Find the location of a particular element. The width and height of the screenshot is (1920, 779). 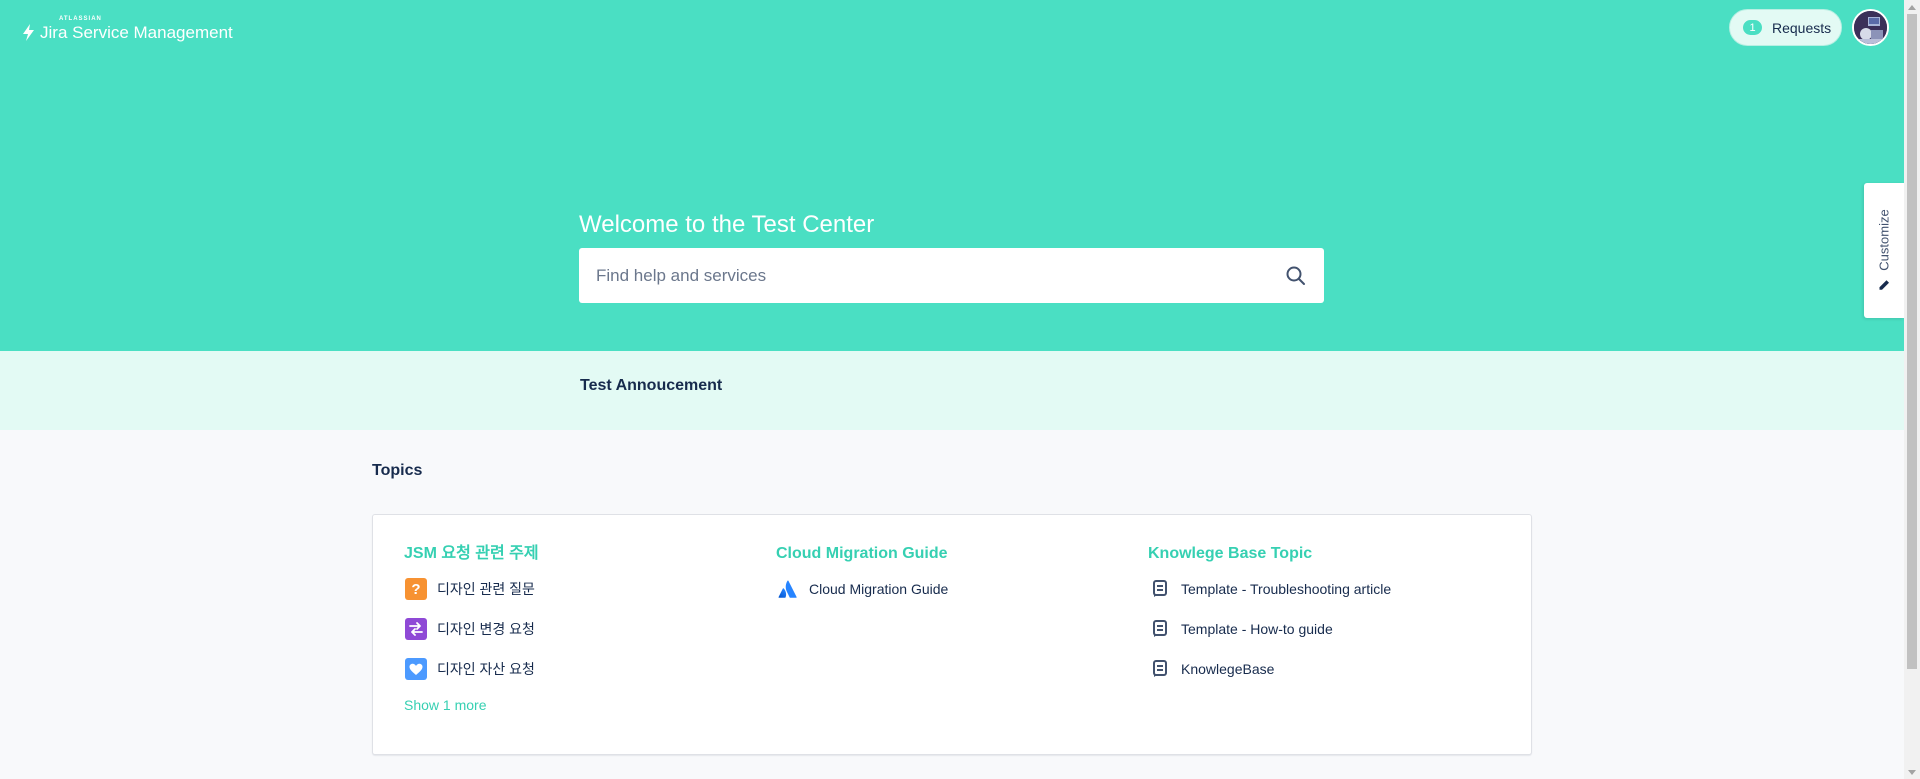

logo-product-text: Jira Service Management is located at coordinates (136, 32).